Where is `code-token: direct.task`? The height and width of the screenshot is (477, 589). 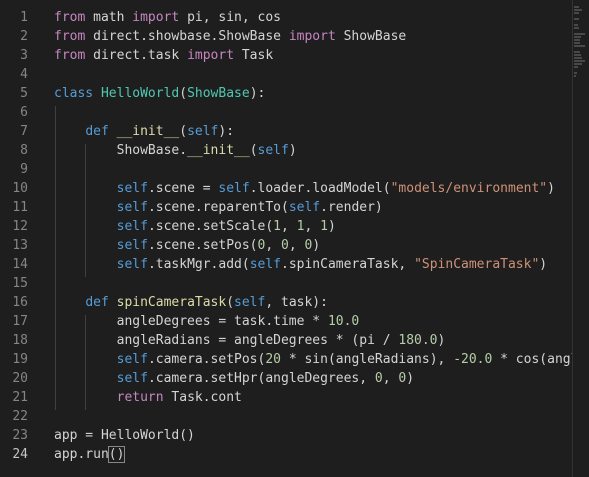 code-token: direct.task is located at coordinates (136, 55).